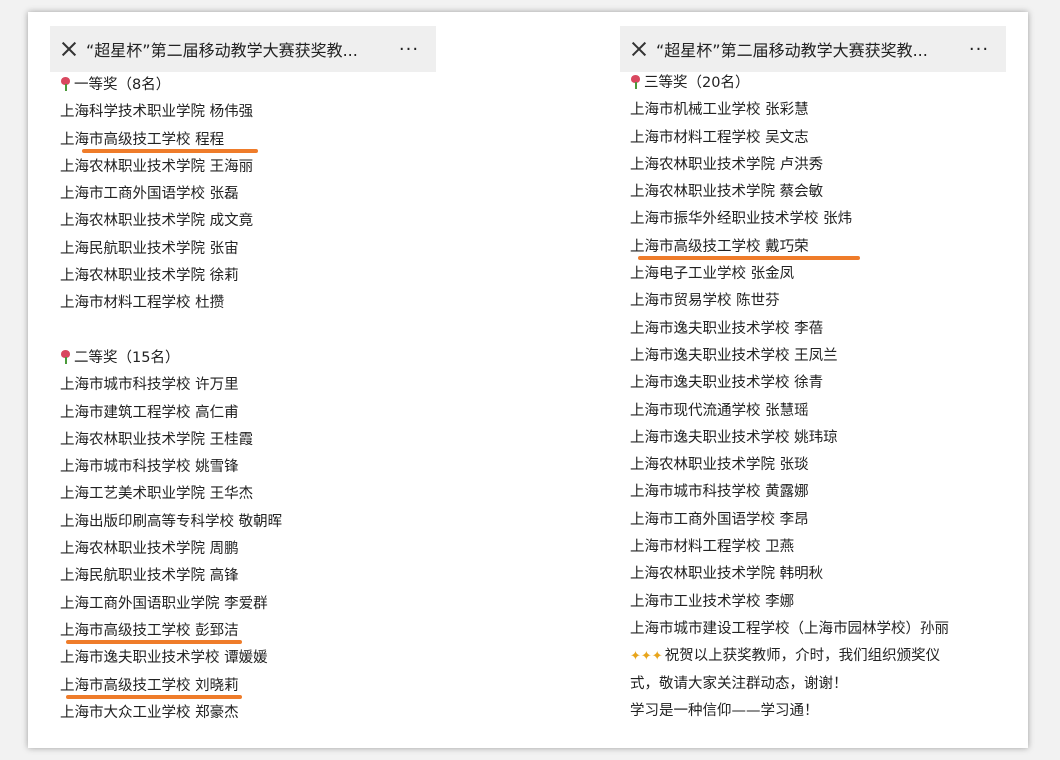 This screenshot has height=760, width=1060. I want to click on list-item: 上海工艺美术职业学院 王华杰, so click(157, 494).